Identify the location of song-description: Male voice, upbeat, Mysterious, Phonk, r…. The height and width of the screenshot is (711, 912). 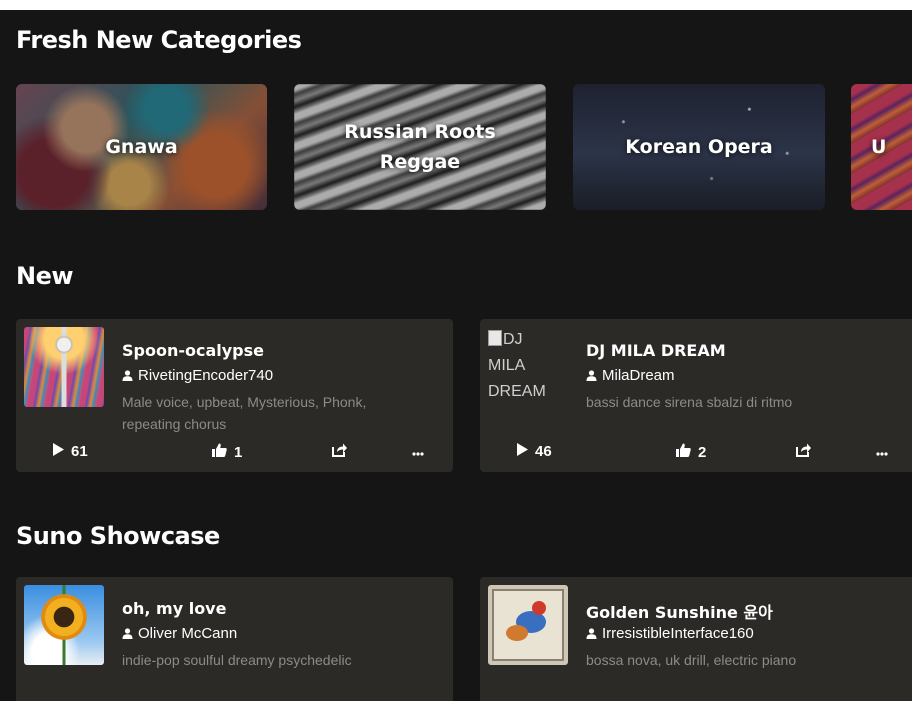
(244, 413).